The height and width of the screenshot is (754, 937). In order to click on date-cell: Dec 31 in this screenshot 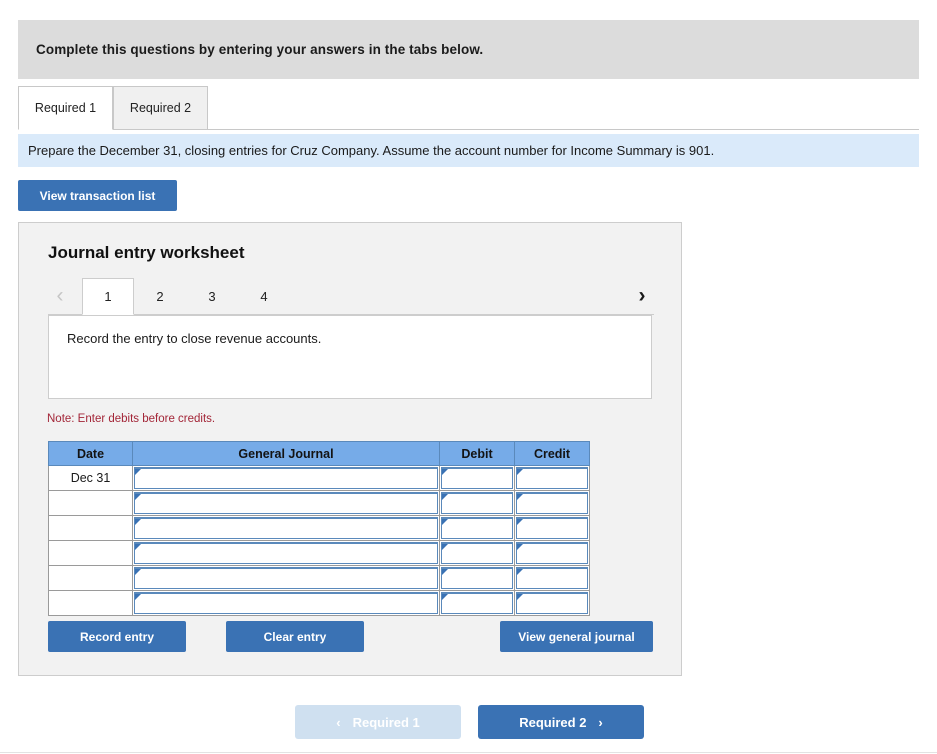, I will do `click(90, 478)`.